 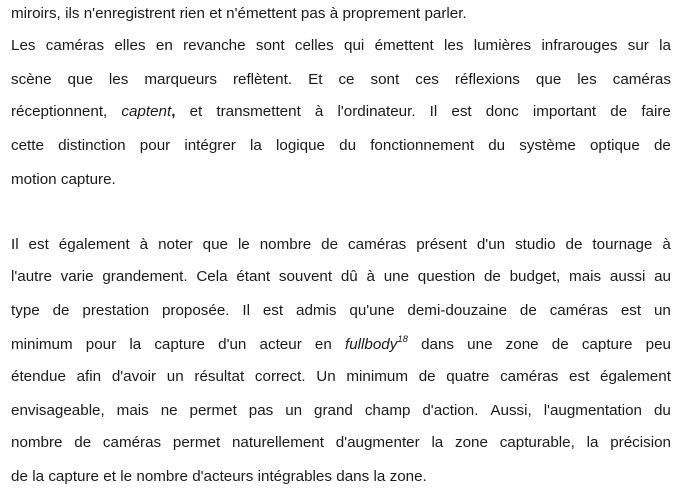 I want to click on word: en, so click(x=164, y=46).